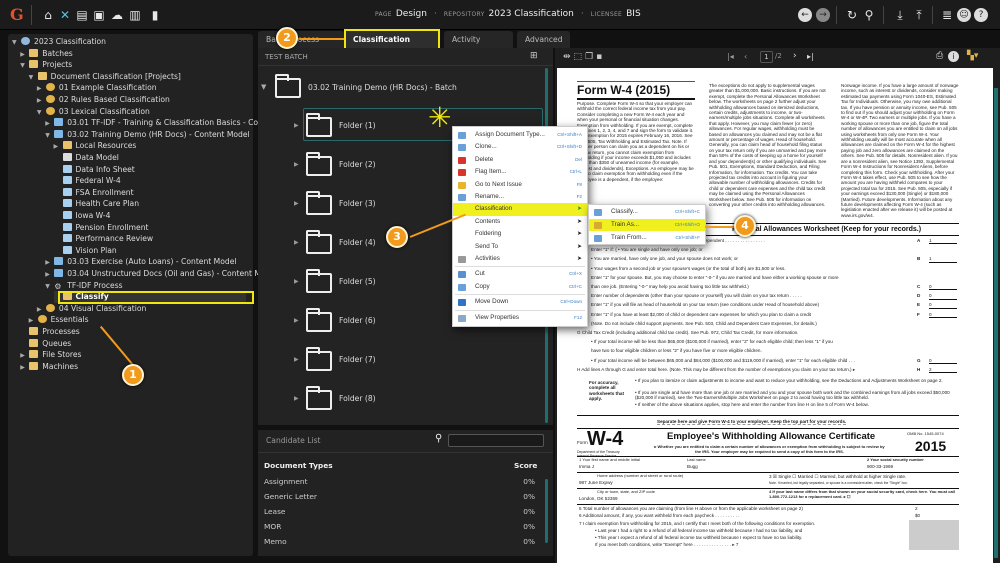 Image resolution: width=1000 pixels, height=563 pixels. I want to click on tree-item: ▼ ⚙ TF-IDF Process, so click(83, 286).